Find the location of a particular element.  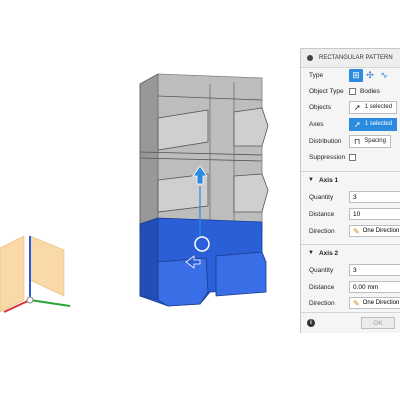

axis2-distance-label: Distance is located at coordinates (322, 287).